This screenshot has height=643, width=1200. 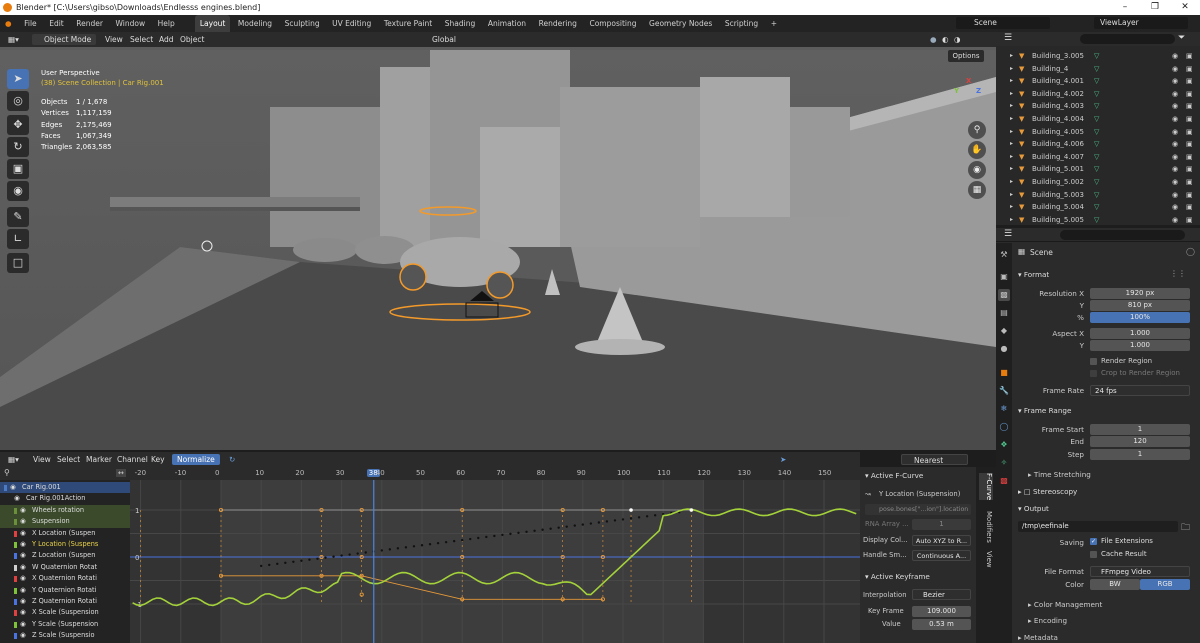 I want to click on sync-icon: ↔, so click(x=121, y=473).